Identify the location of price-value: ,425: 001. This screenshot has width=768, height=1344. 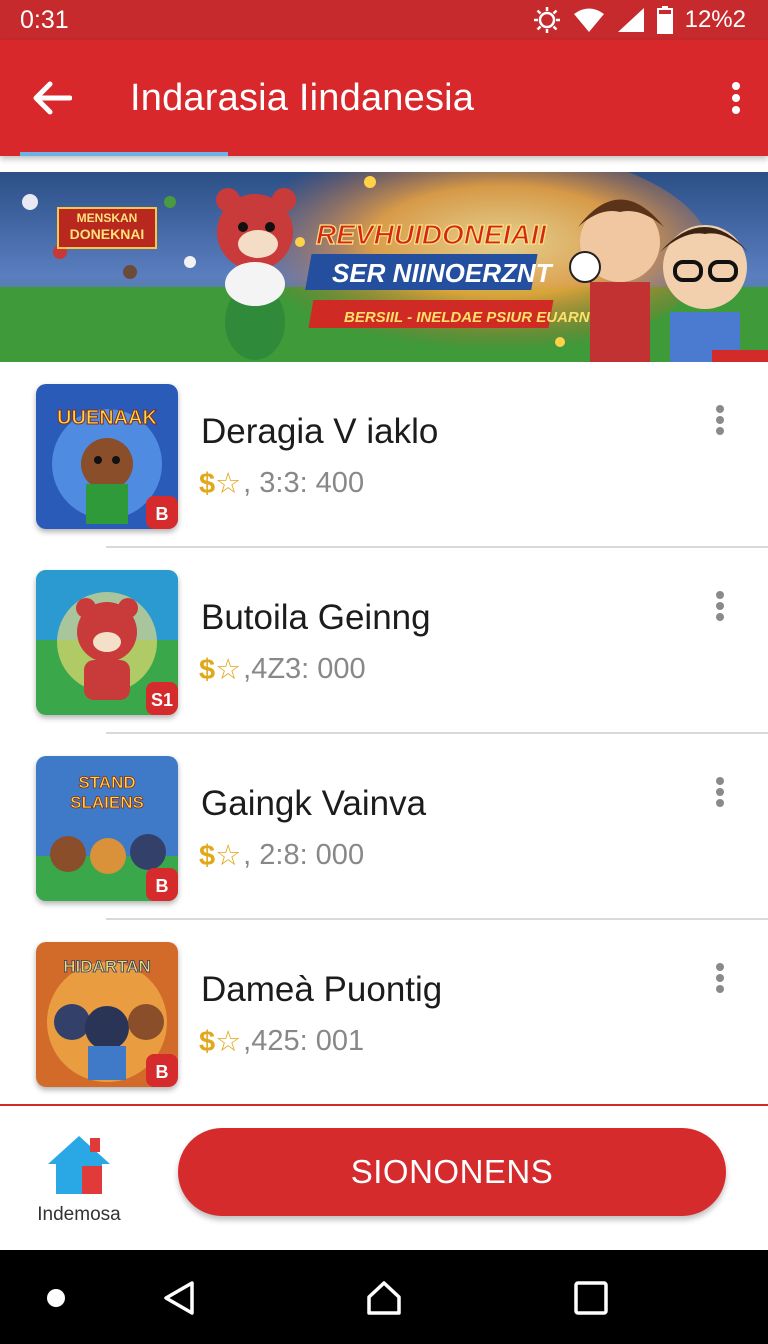
(304, 1041).